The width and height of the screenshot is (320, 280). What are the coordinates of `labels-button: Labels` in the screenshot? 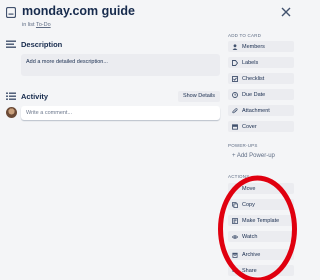 It's located at (261, 62).